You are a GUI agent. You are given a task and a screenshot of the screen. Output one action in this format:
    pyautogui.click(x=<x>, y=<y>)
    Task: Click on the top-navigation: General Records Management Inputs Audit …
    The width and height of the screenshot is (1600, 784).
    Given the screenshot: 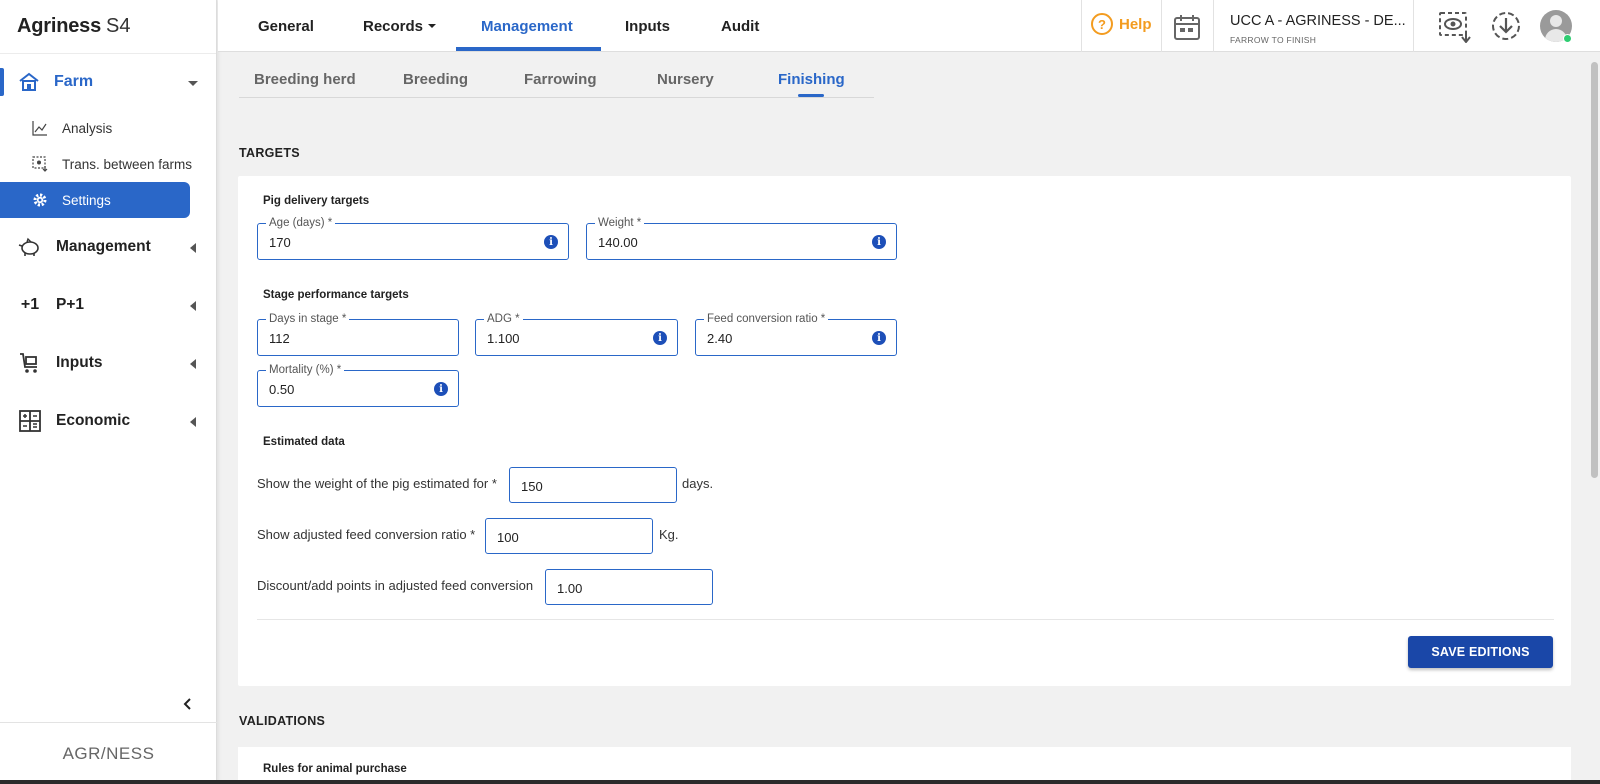 What is the action you would take?
    pyautogui.click(x=909, y=26)
    